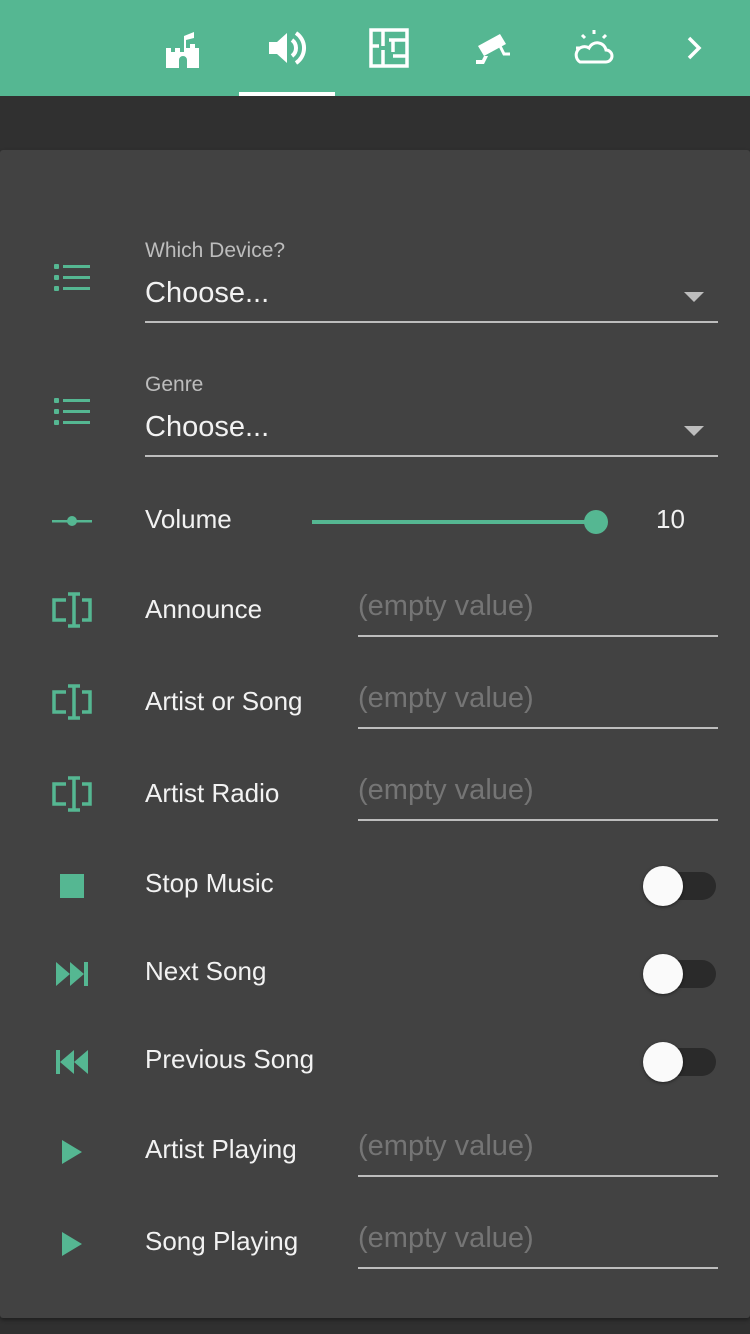 The height and width of the screenshot is (1334, 750). What do you see at coordinates (538, 820) in the screenshot?
I see `artist-radio-underline` at bounding box center [538, 820].